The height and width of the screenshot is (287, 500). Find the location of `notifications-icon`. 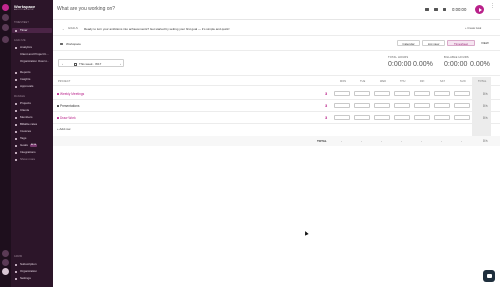

notifications-icon is located at coordinates (5, 262).